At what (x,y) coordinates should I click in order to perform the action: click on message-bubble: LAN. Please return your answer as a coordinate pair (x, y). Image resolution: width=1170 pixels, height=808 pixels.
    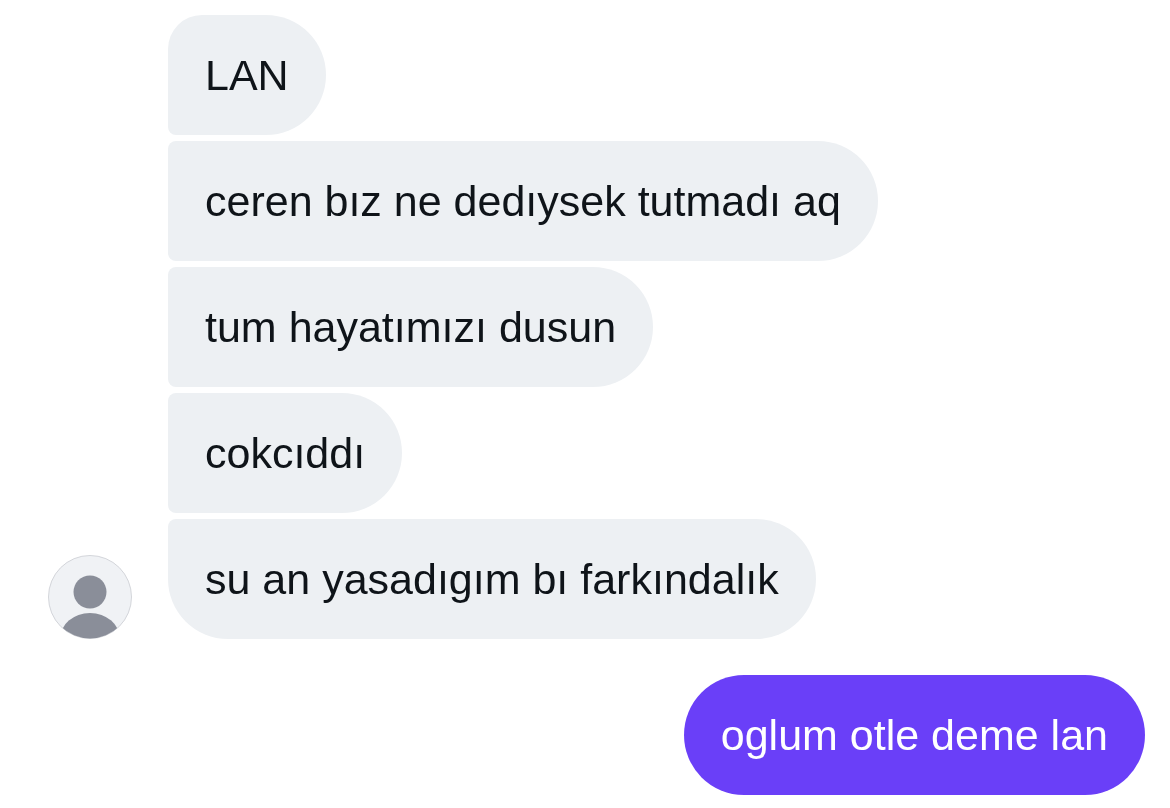
    Looking at the image, I should click on (247, 75).